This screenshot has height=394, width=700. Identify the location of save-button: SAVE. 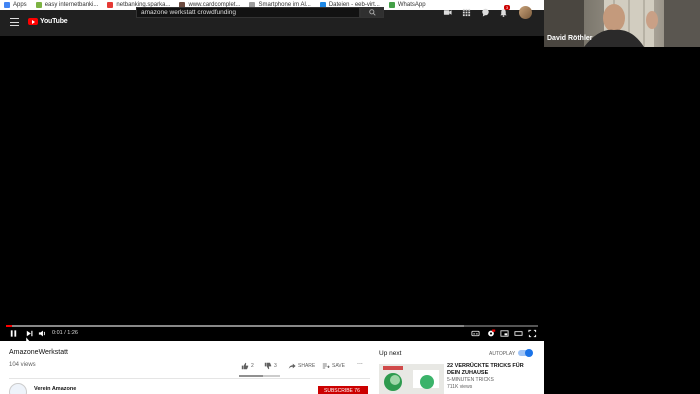
(333, 366).